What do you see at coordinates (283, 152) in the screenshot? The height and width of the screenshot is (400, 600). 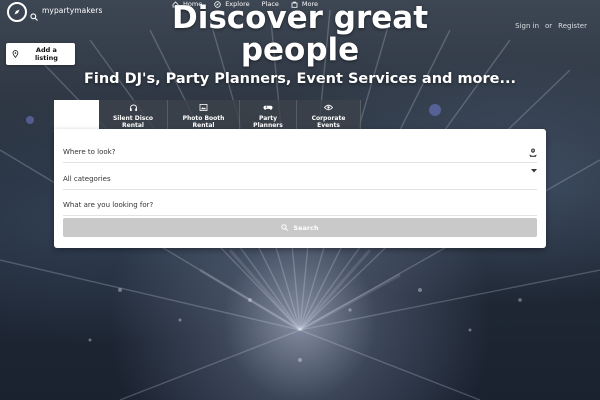 I see `location-input` at bounding box center [283, 152].